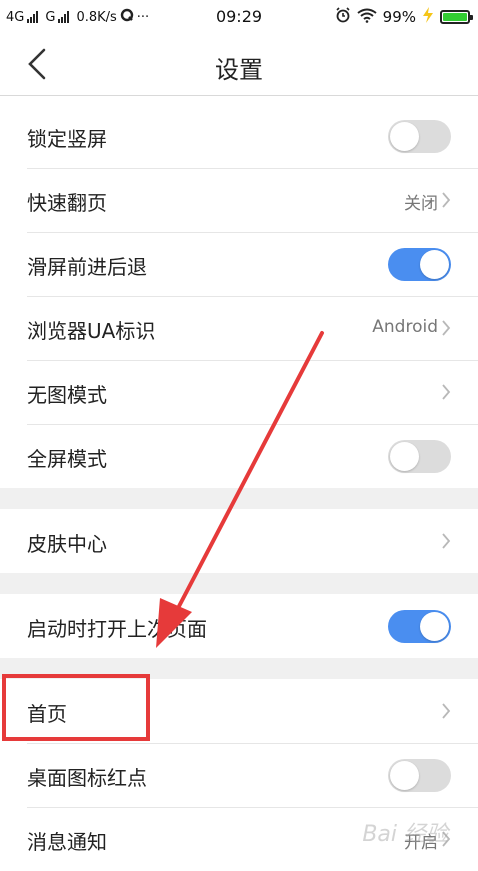  What do you see at coordinates (239, 17) in the screenshot?
I see `status-bar: 4G G 0.8K/s ··· 09:29 99%` at bounding box center [239, 17].